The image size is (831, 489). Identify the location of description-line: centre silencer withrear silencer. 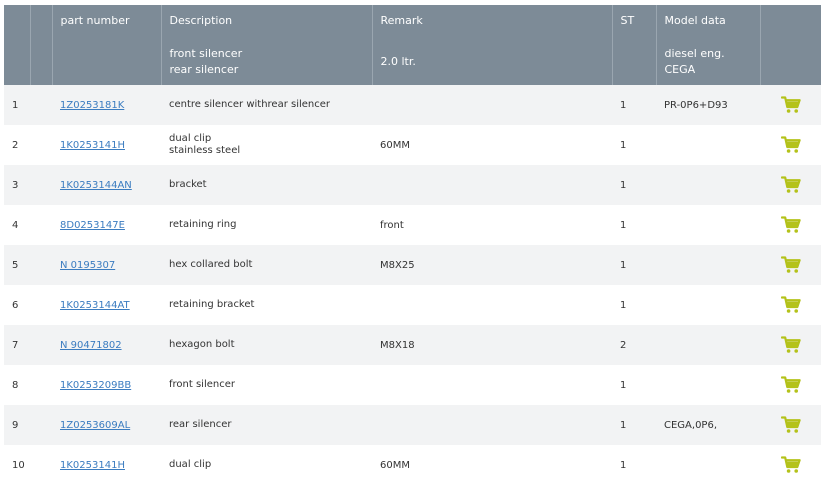
(250, 104).